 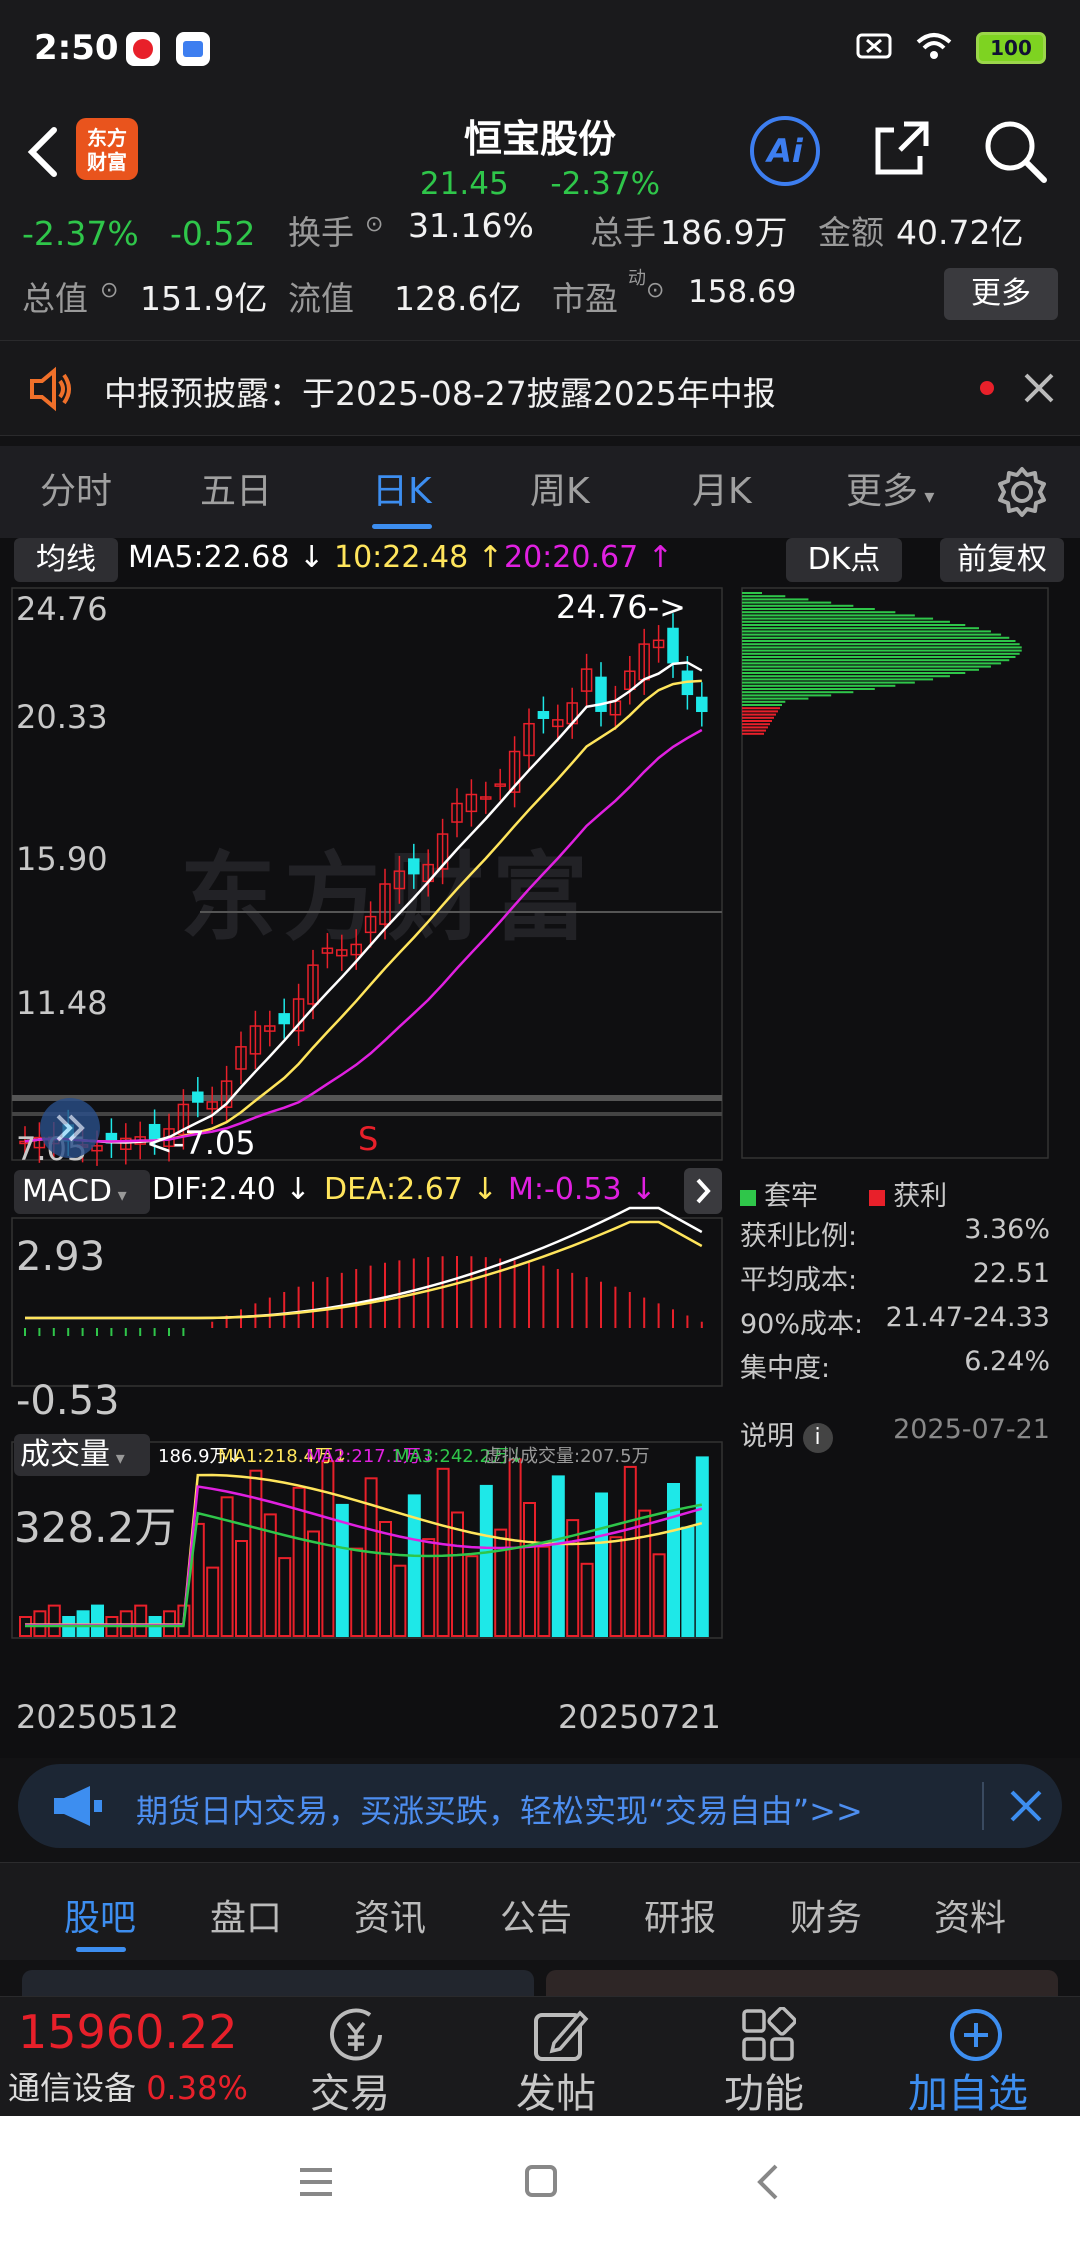 I want to click on tab-more: 更多 ▾, so click(x=890, y=488).